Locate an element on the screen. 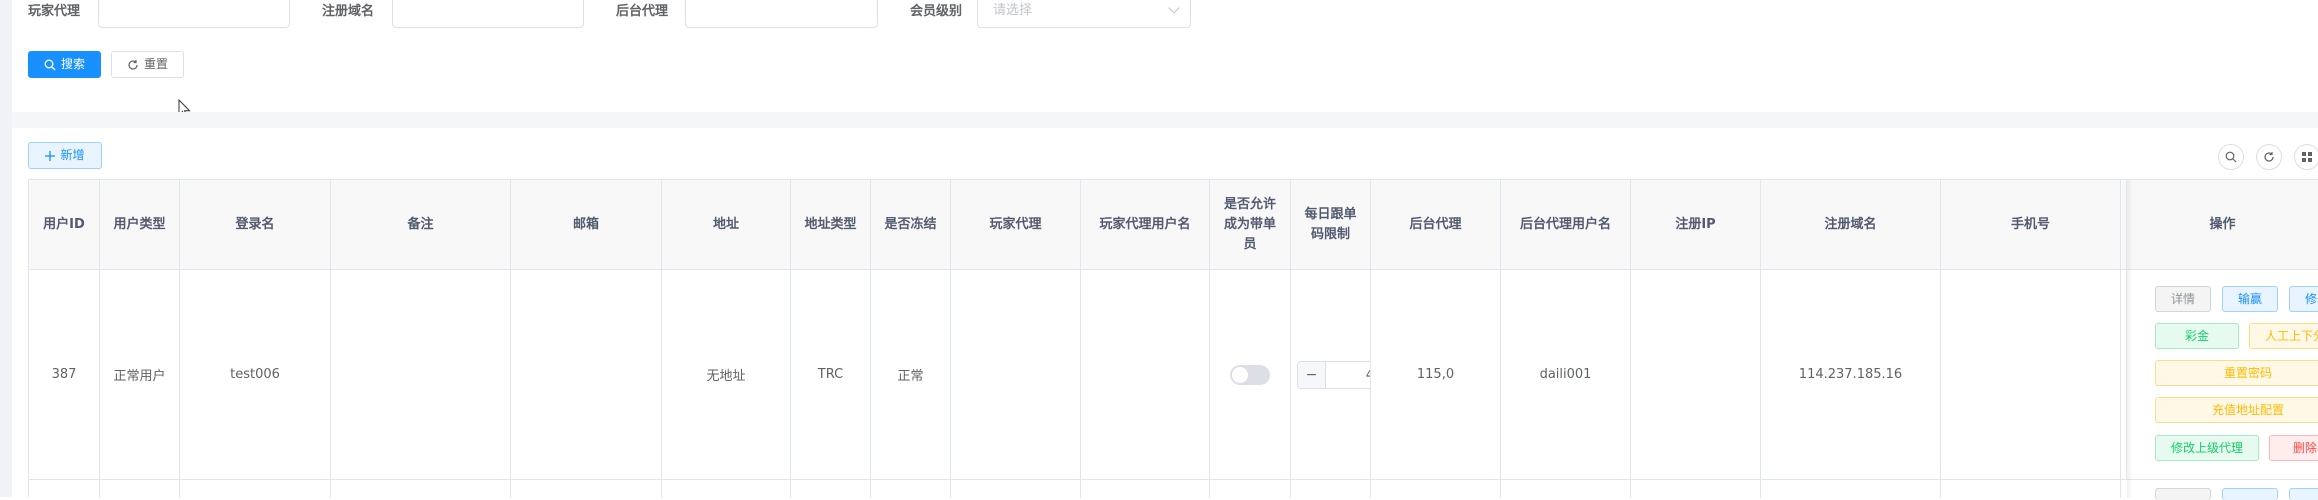 This screenshot has width=2318, height=500. reg-domain-input is located at coordinates (488, 14).